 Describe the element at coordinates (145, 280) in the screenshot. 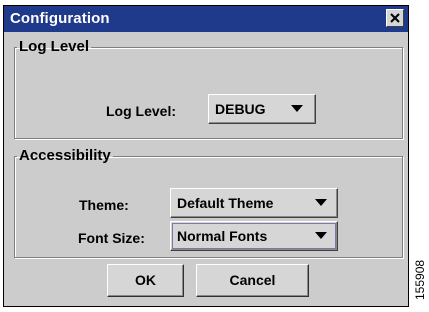

I see `ok-button: OK` at that location.